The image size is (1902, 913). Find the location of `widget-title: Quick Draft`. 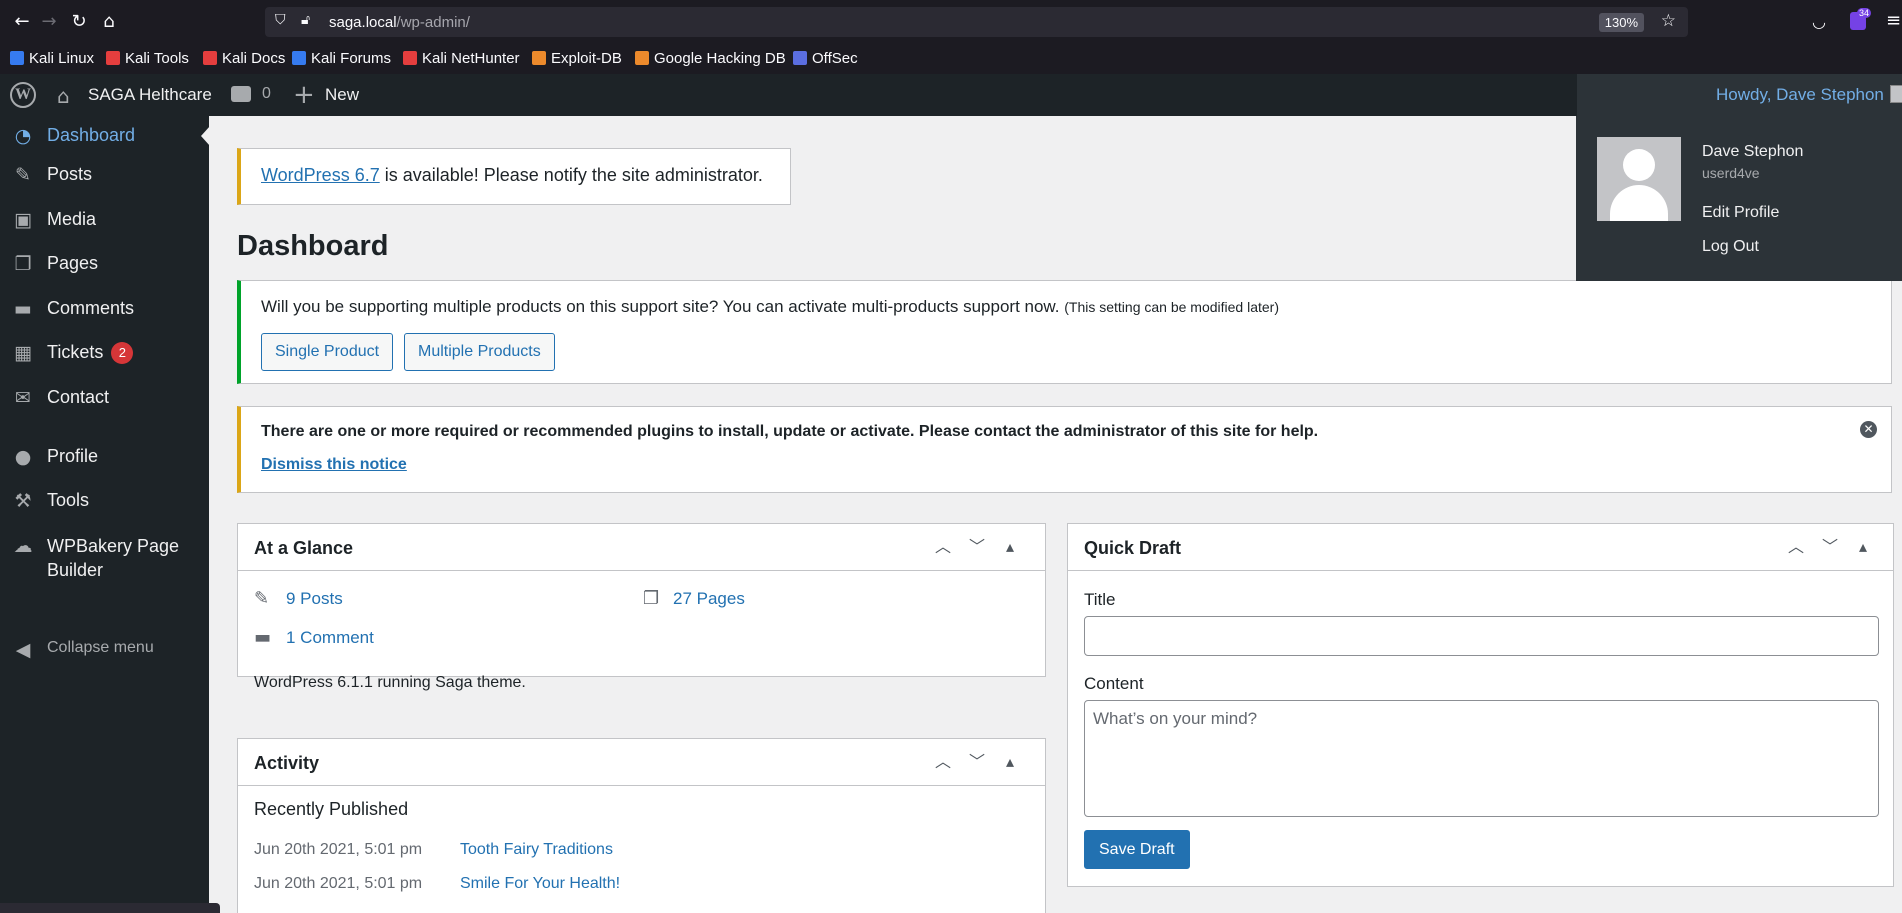

widget-title: Quick Draft is located at coordinates (1133, 548).